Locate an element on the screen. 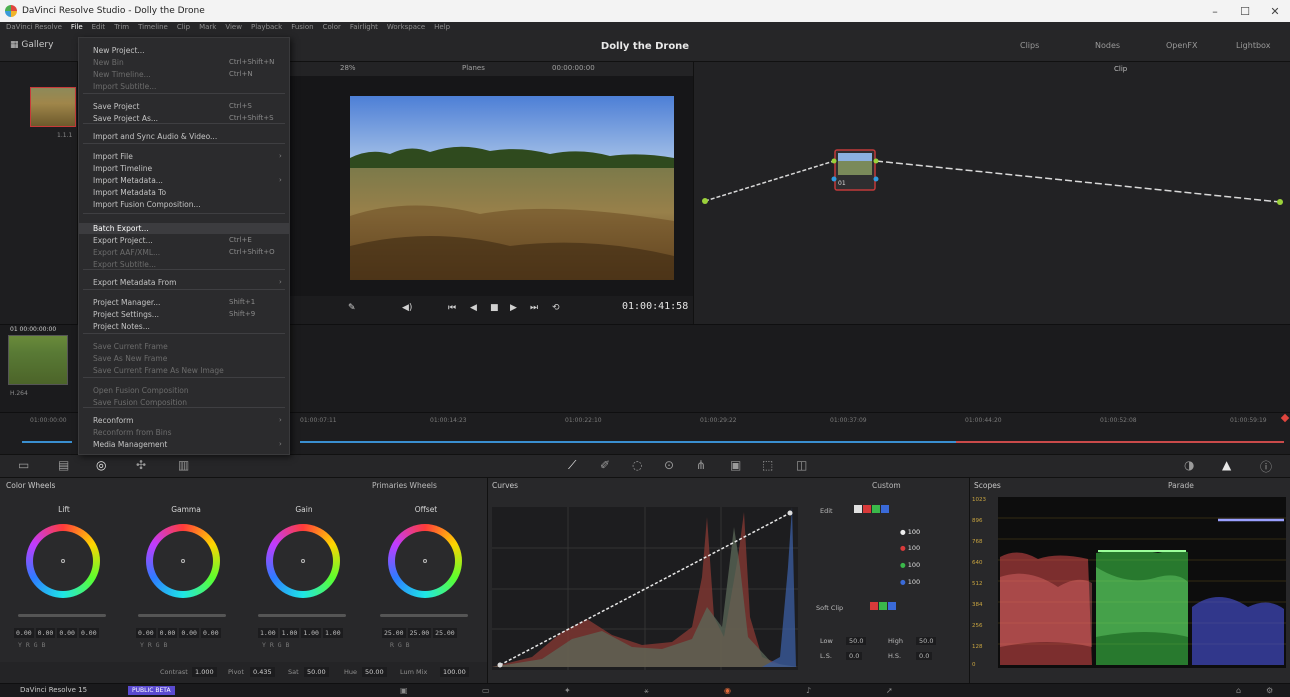 Image resolution: width=1290 pixels, height=697 pixels. menu-item: Save Current Frame As New Image is located at coordinates (158, 370).